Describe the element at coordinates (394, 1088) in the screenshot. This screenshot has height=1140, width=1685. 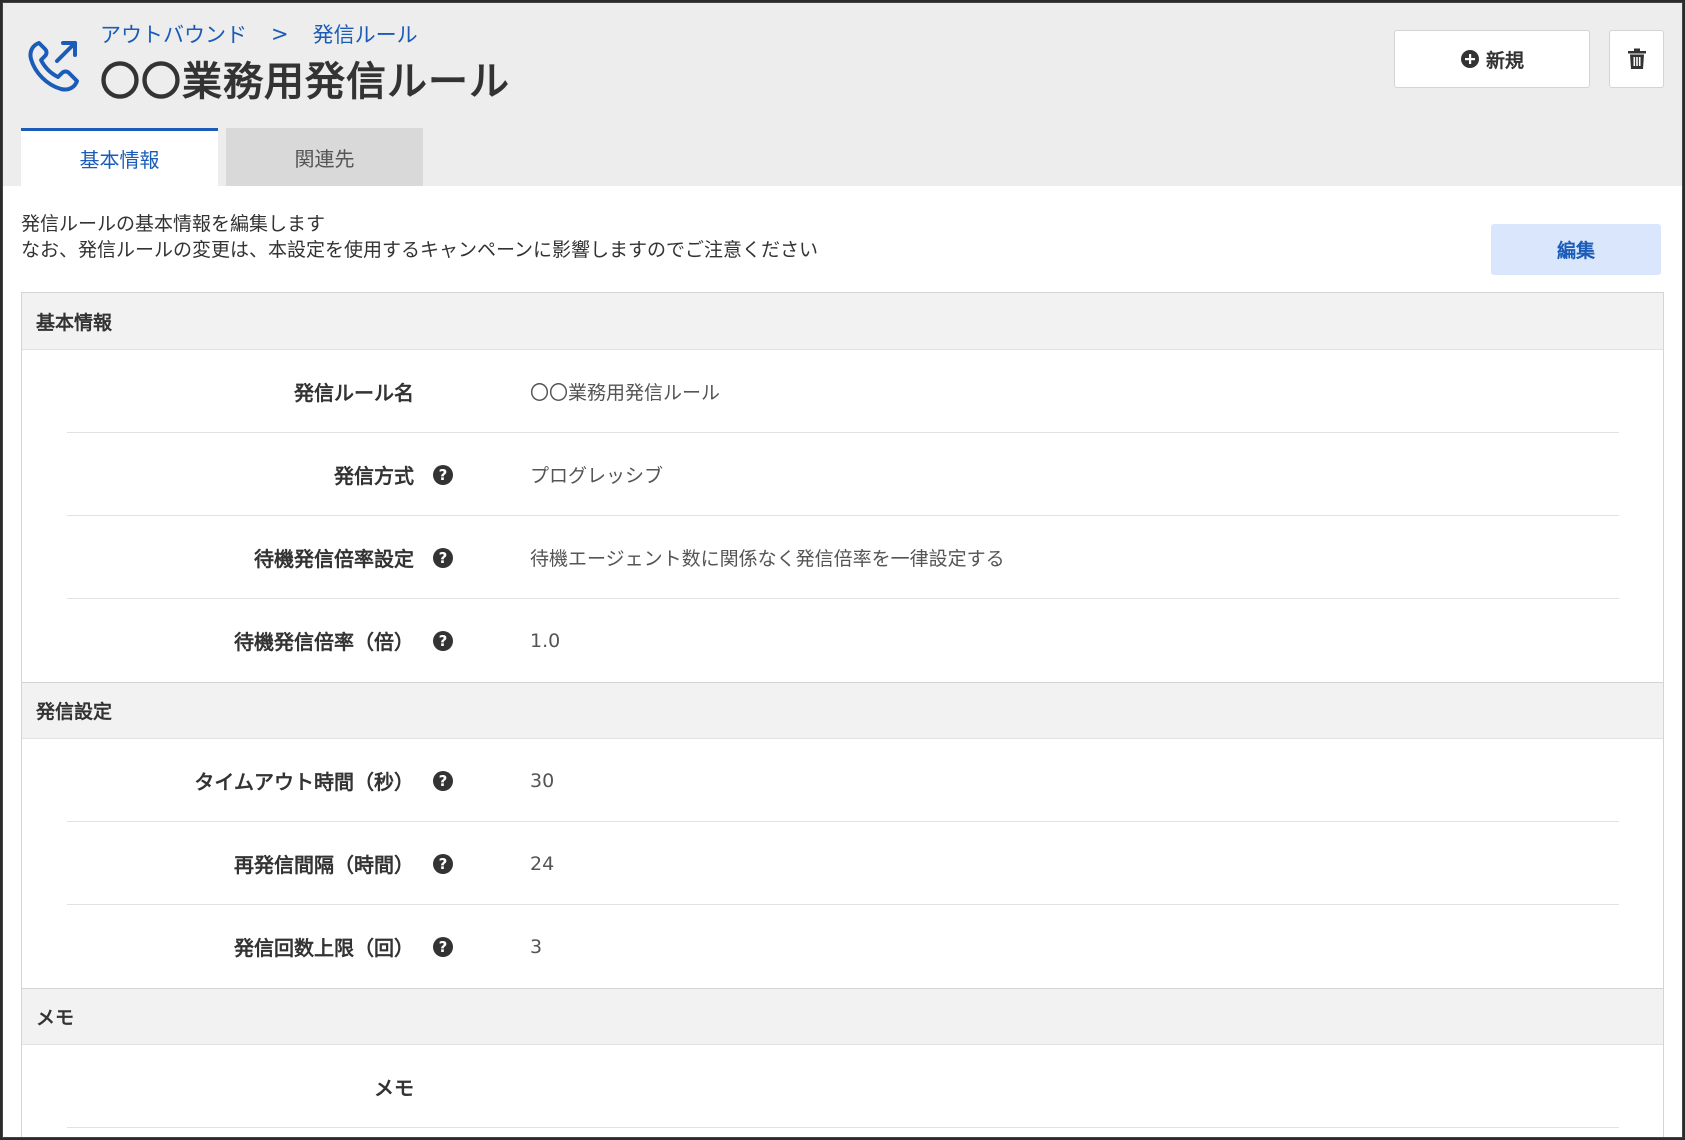
I see `field-label: メモ` at that location.